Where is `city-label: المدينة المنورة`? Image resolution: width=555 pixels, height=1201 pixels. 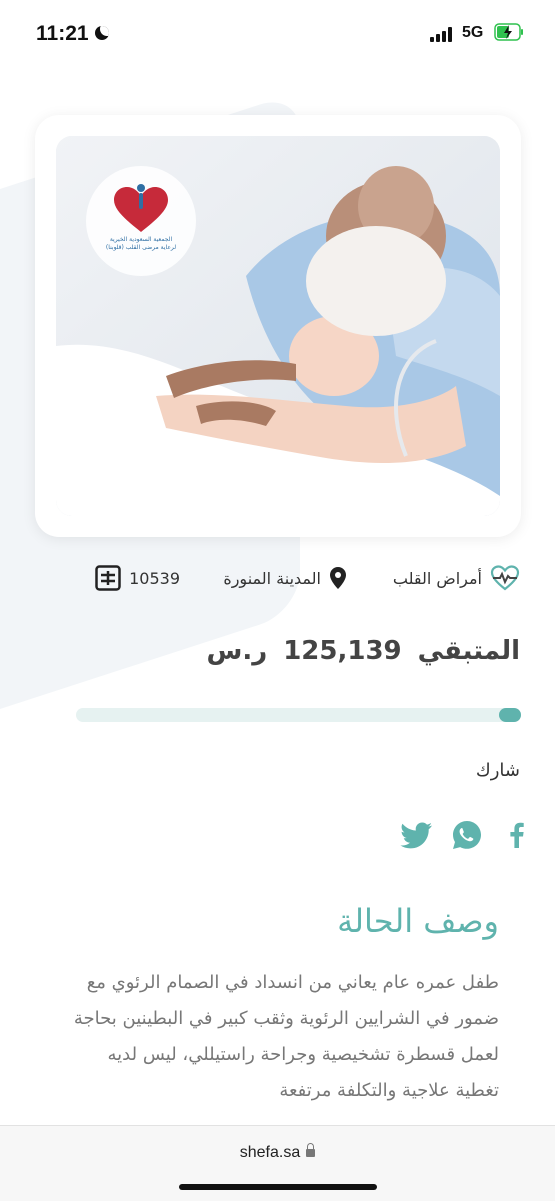
city-label: المدينة المنورة is located at coordinates (272, 578).